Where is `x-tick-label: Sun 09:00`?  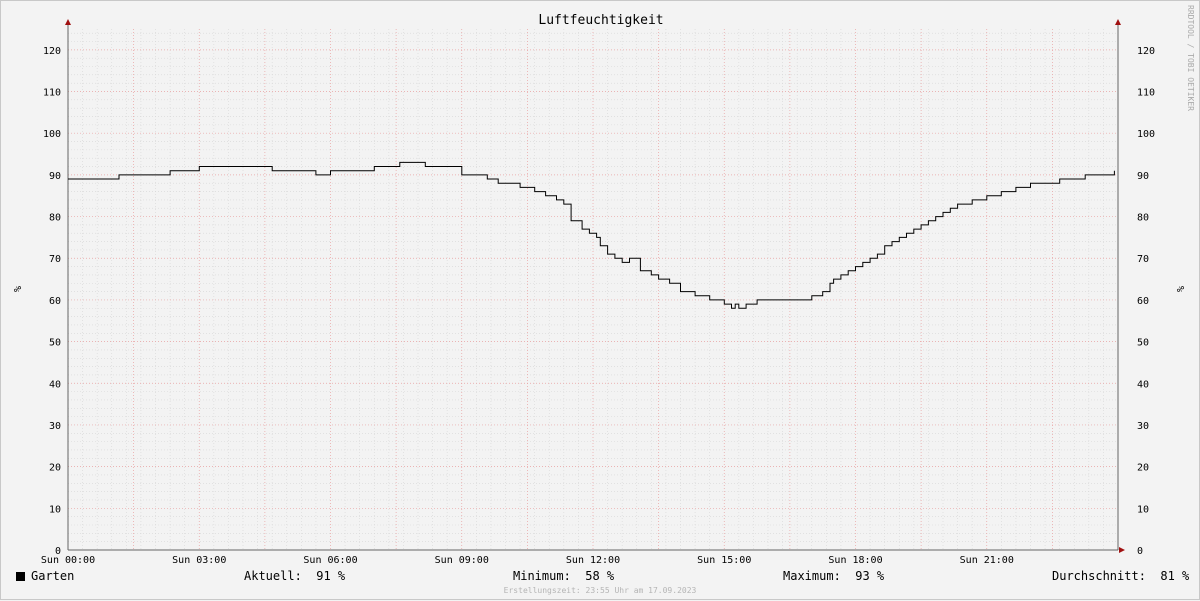
x-tick-label: Sun 09:00 is located at coordinates (462, 560).